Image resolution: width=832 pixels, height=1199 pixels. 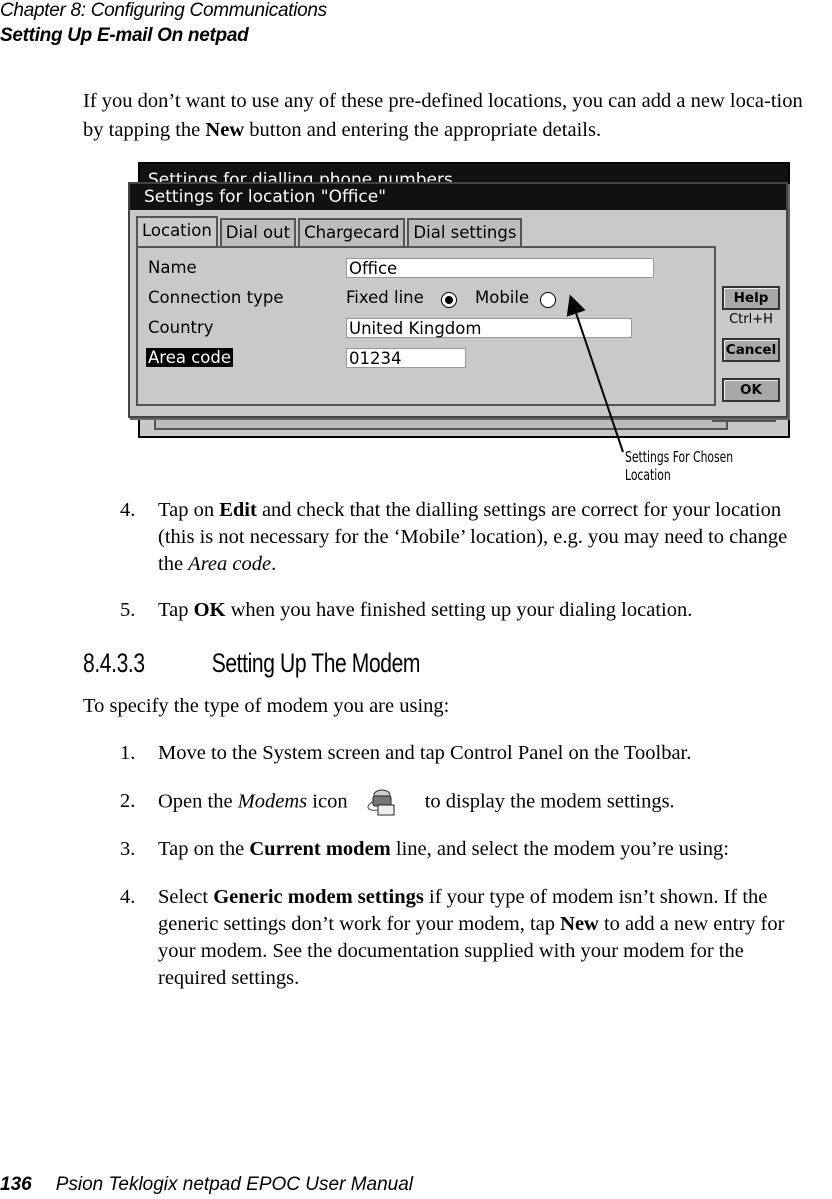 What do you see at coordinates (258, 232) in the screenshot?
I see `tab-dial-out: Dial out` at bounding box center [258, 232].